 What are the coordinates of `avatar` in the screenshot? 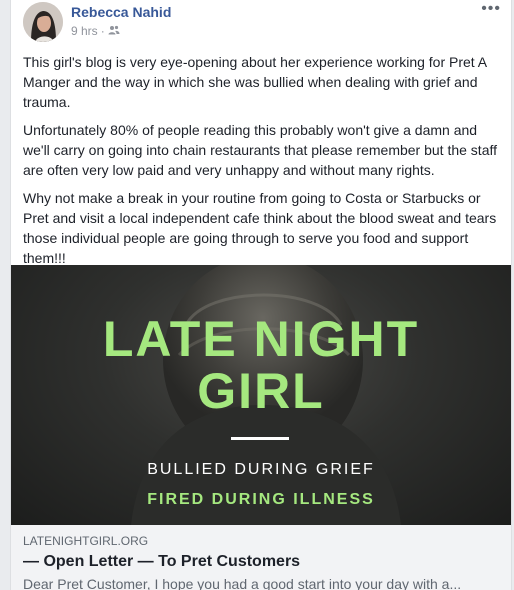 It's located at (43, 22).